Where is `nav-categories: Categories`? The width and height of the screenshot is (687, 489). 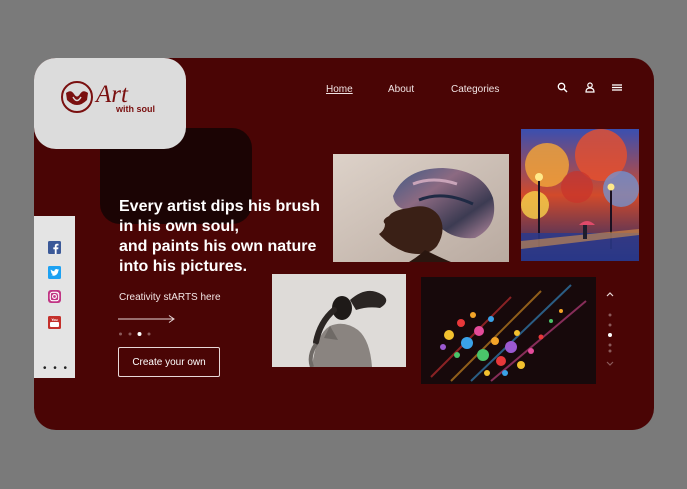 nav-categories: Categories is located at coordinates (475, 89).